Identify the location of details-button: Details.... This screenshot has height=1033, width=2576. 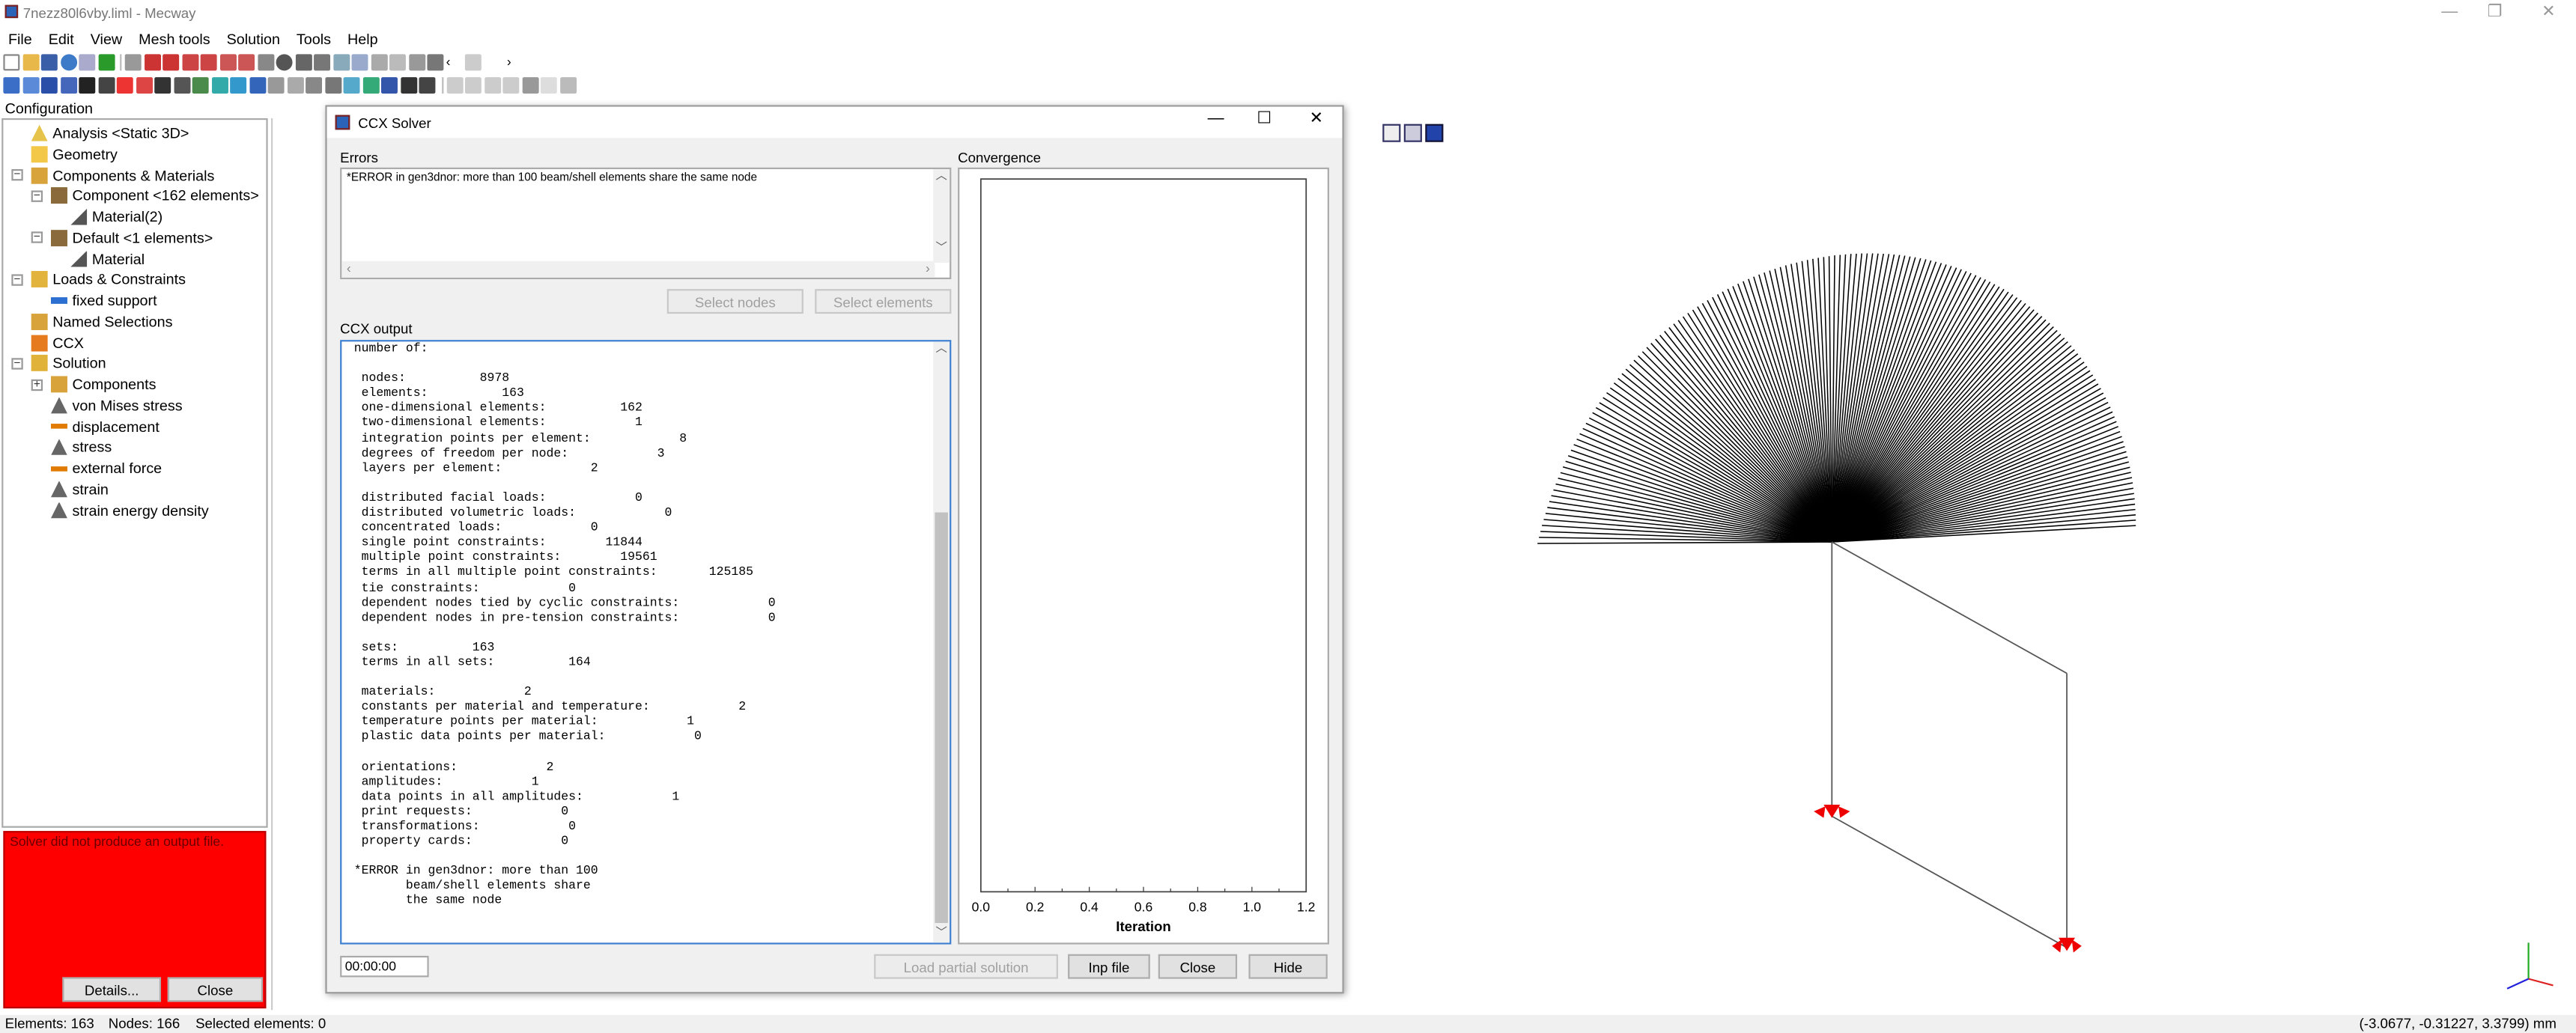
(112, 989).